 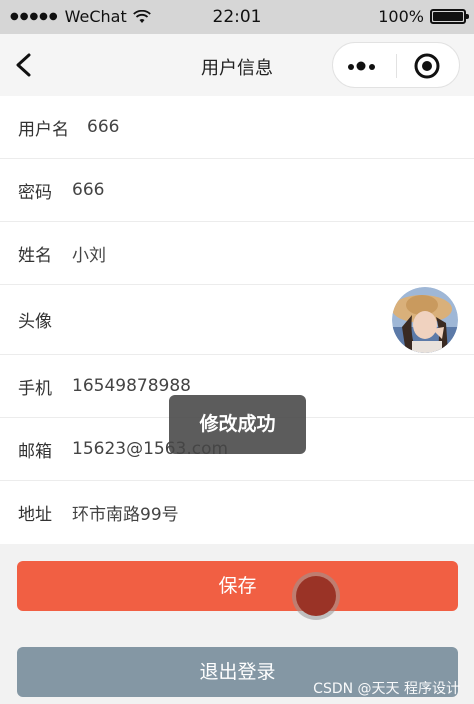 What do you see at coordinates (363, 66) in the screenshot?
I see `more-dots-icon` at bounding box center [363, 66].